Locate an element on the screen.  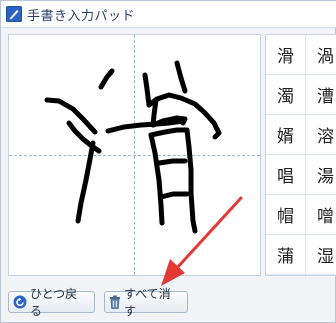
candidate-cell: 濁 is located at coordinates (286, 95).